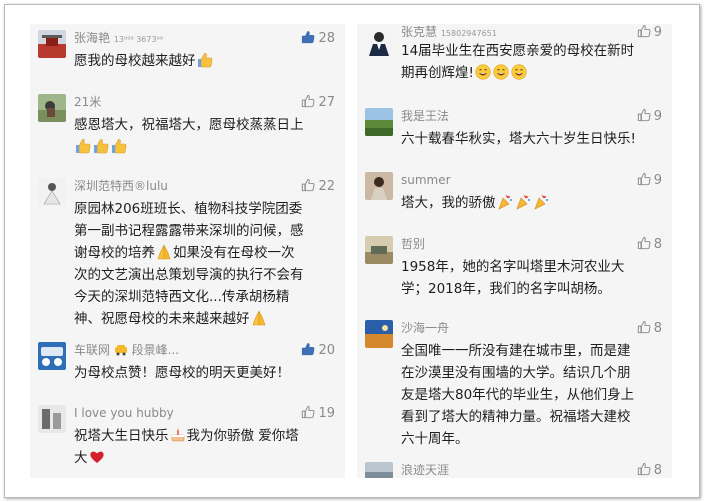 This screenshot has width=704, height=502. What do you see at coordinates (326, 102) in the screenshot?
I see `like-count: 27` at bounding box center [326, 102].